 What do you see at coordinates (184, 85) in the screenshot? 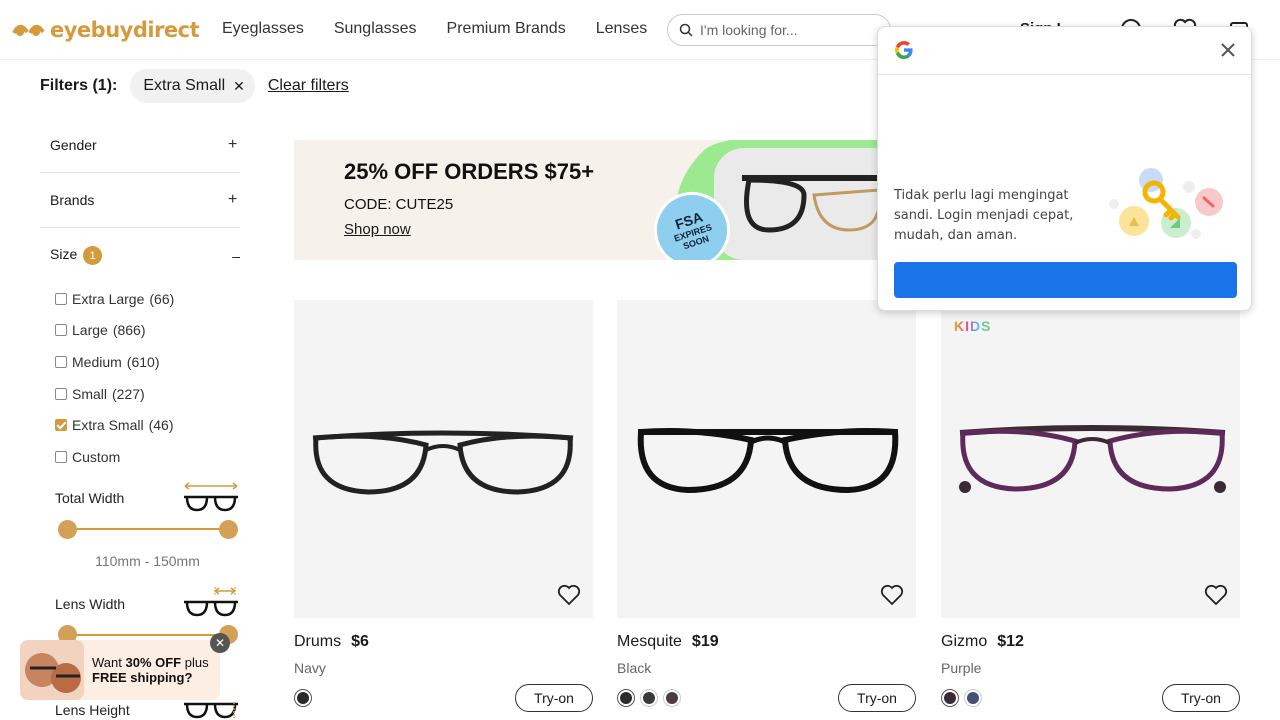
I see `filter-chip-label: Extra Small` at bounding box center [184, 85].